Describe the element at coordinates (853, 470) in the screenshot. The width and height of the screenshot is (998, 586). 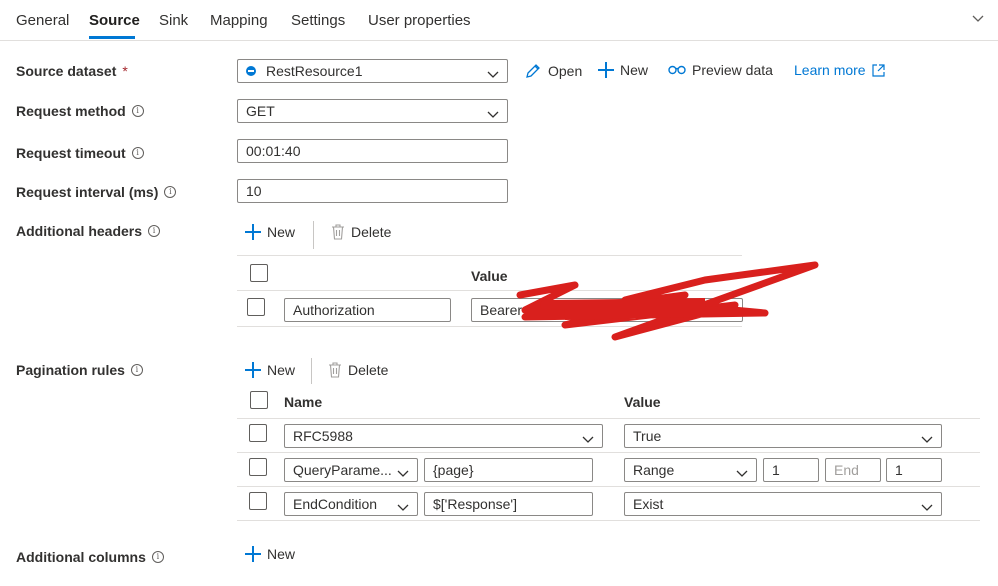
I see `range-end-input: End` at that location.